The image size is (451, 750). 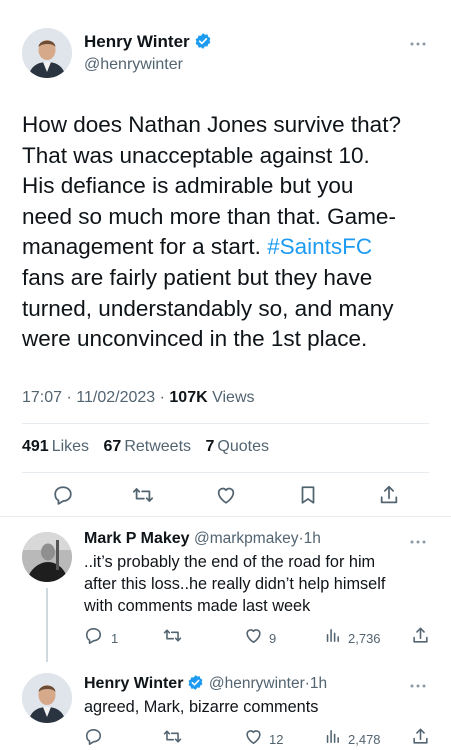 What do you see at coordinates (233, 397) in the screenshot?
I see `views-label: Views` at bounding box center [233, 397].